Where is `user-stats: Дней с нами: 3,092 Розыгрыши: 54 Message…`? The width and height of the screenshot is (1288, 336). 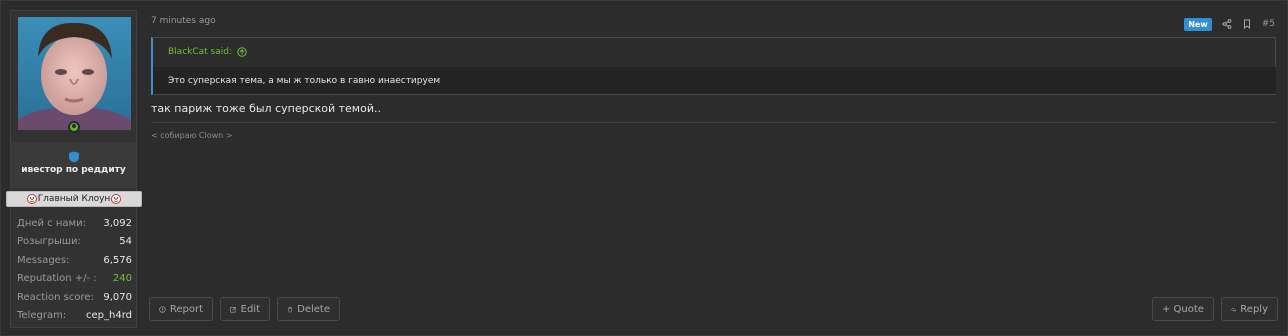 user-stats: Дней с нами: 3,092 Розыгрыши: 54 Message… is located at coordinates (74, 269).